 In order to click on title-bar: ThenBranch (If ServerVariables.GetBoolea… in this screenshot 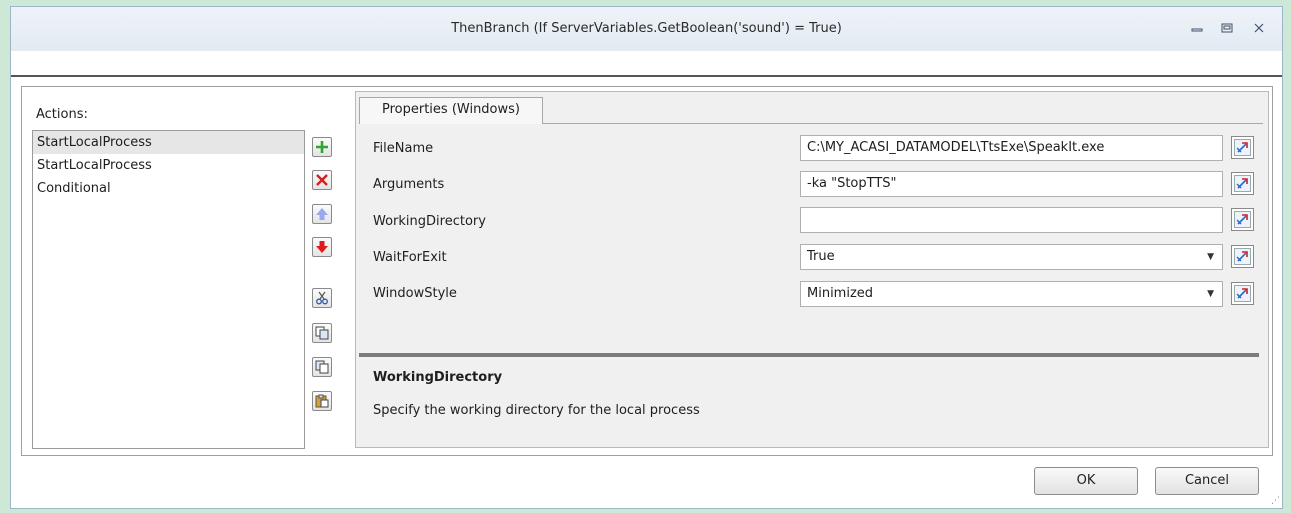, I will do `click(646, 29)`.